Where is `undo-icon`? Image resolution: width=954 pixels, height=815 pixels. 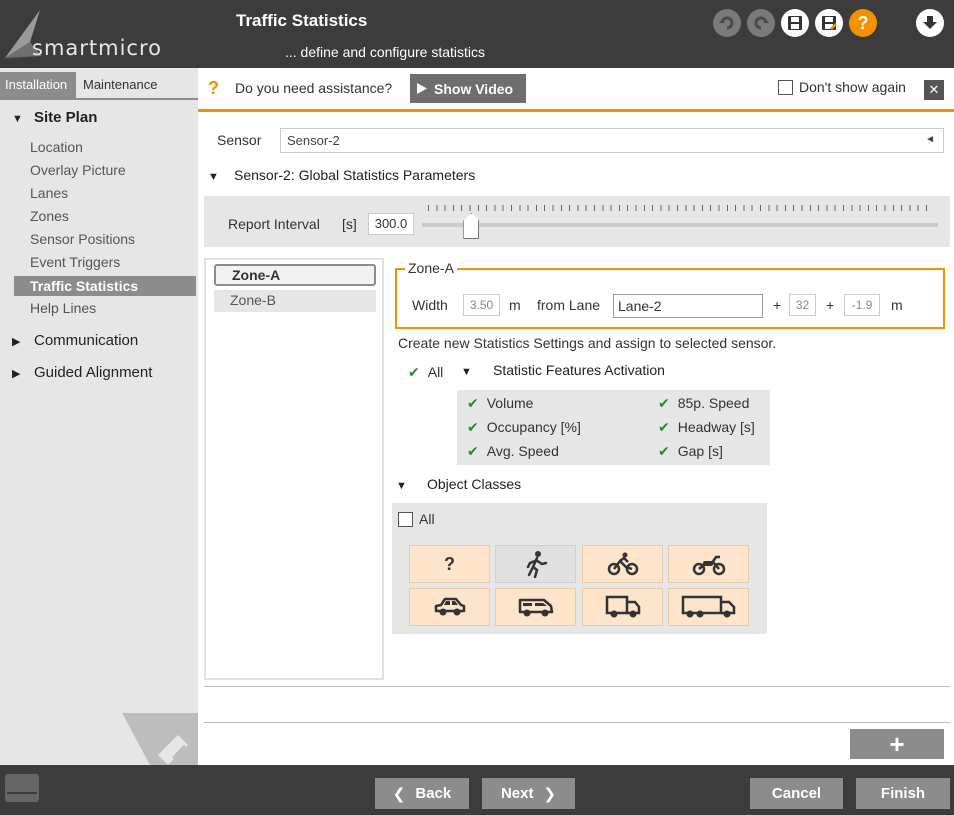 undo-icon is located at coordinates (726, 23).